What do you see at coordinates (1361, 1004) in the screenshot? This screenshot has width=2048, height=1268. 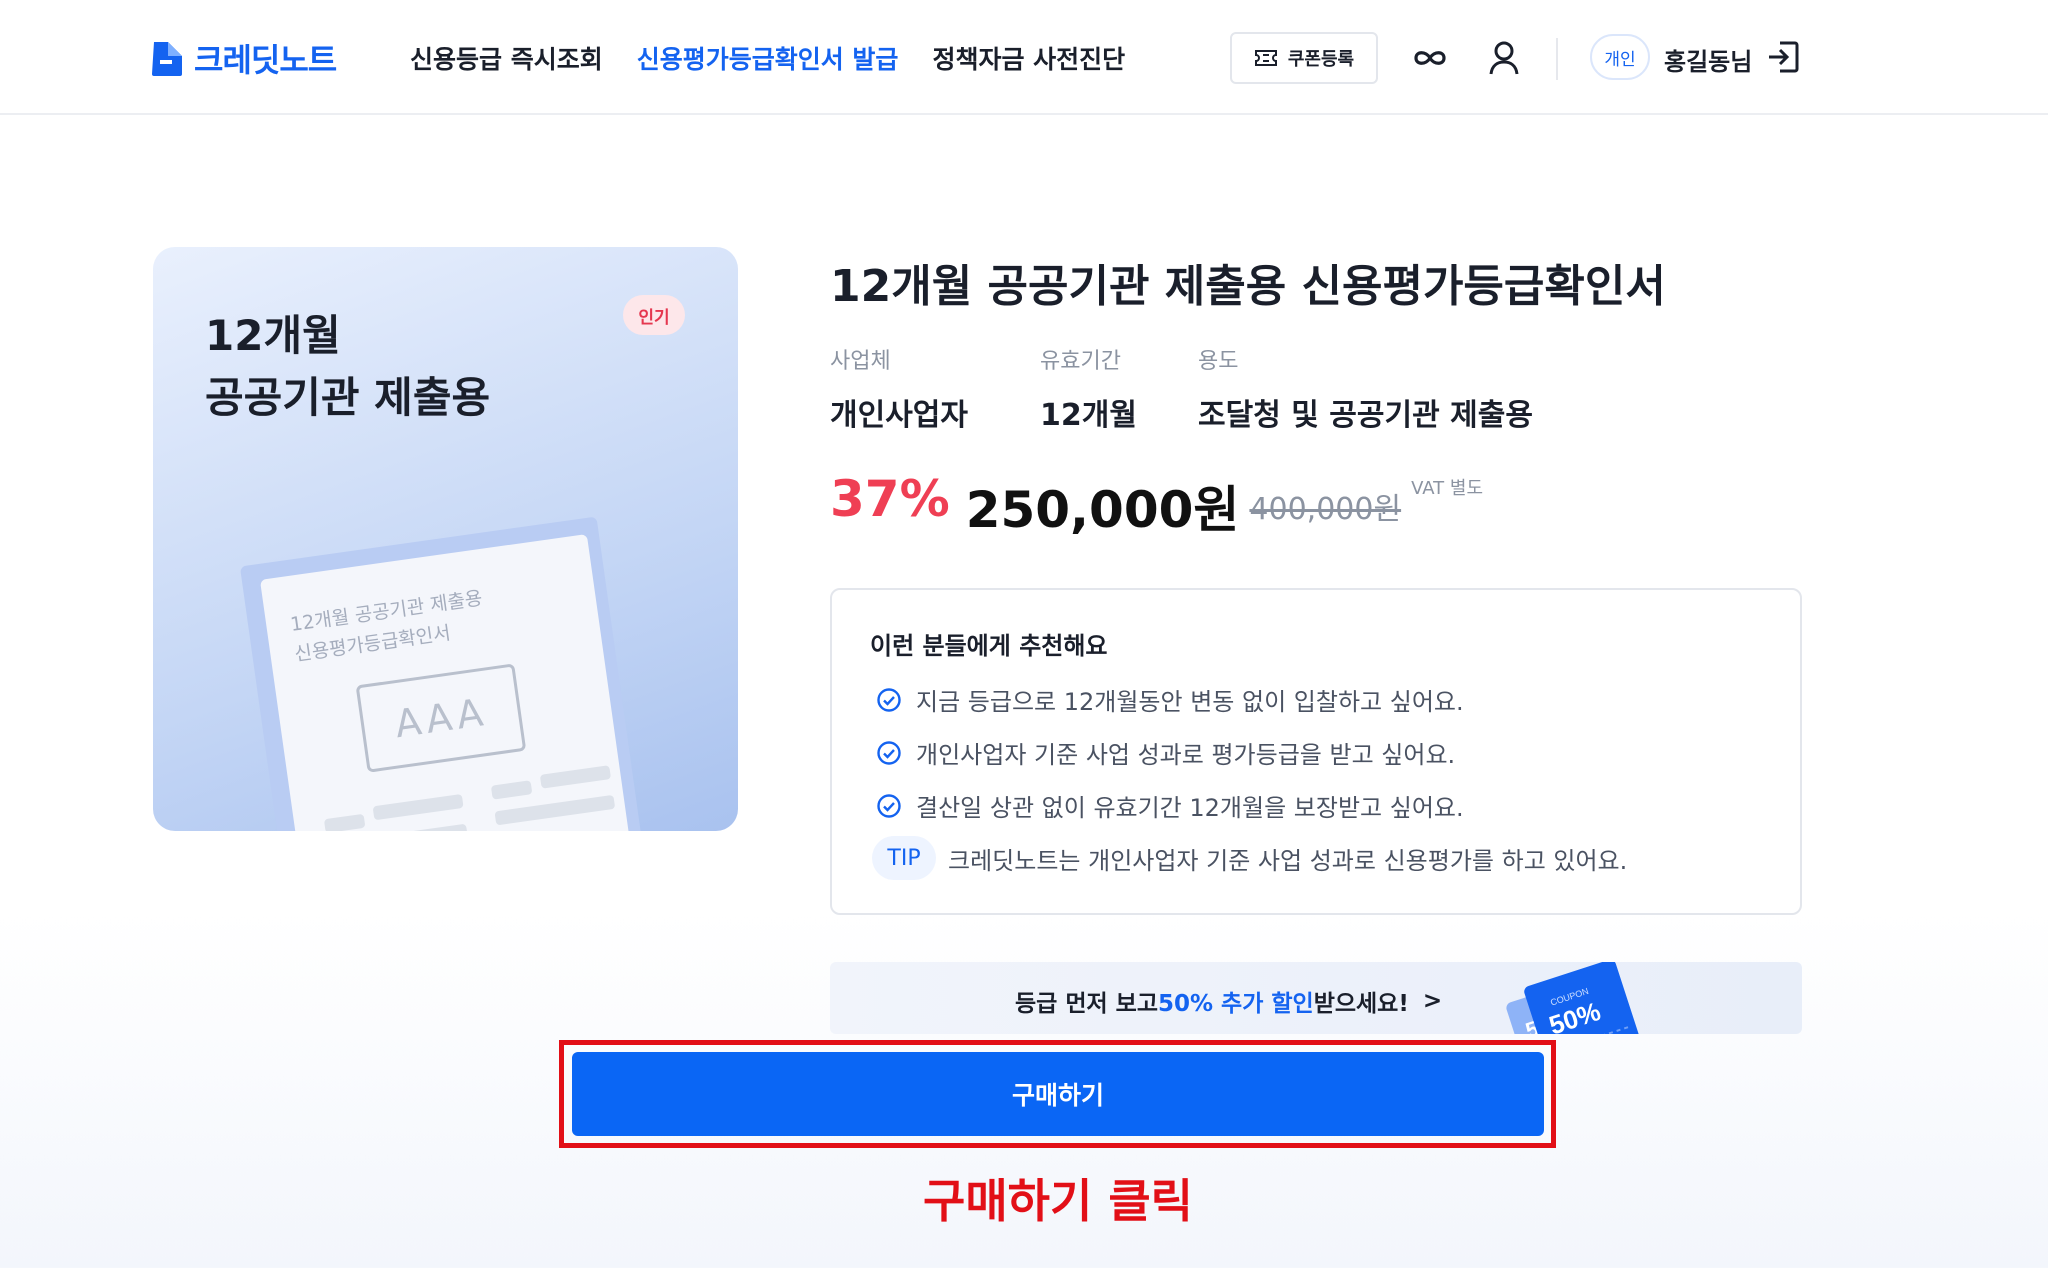 I see `promo-text-after: 받으세요!` at bounding box center [1361, 1004].